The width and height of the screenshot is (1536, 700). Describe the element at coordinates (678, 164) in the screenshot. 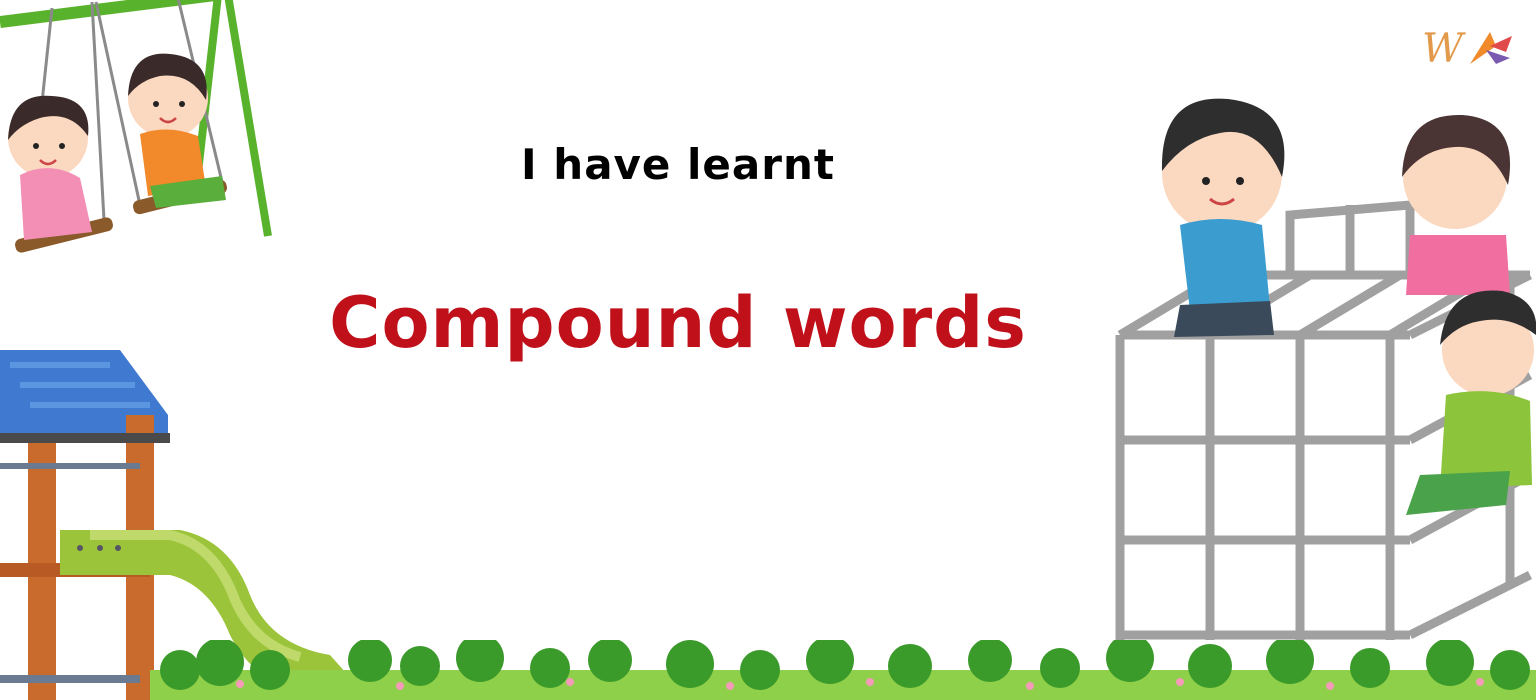

I see `slide-subtitle: I have learnt` at that location.